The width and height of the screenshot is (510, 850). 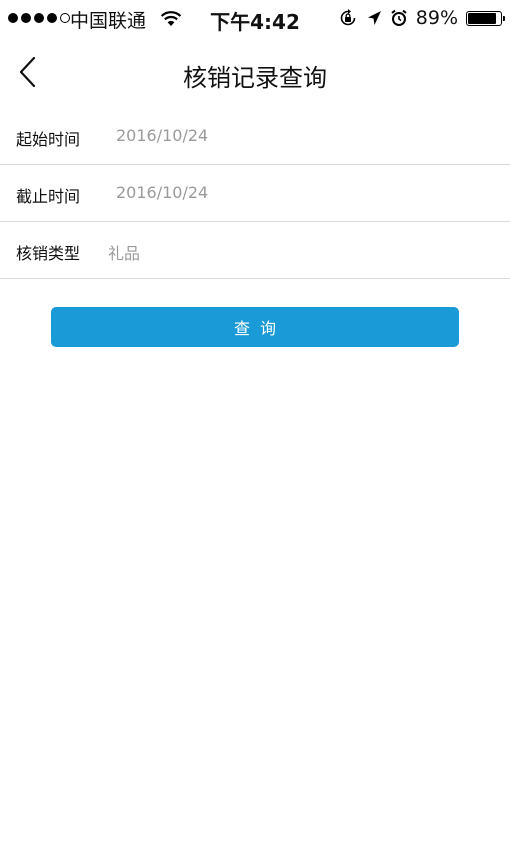 What do you see at coordinates (162, 192) in the screenshot?
I see `end-time-field: 2016/10/24` at bounding box center [162, 192].